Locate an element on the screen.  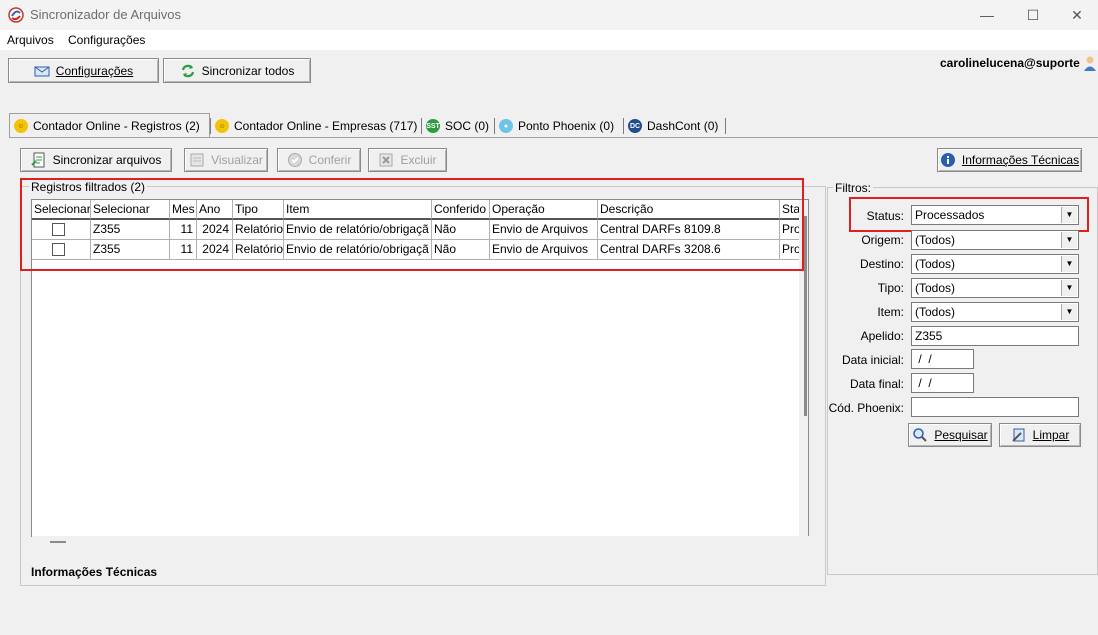
tab-separator is located at coordinates (725, 126).